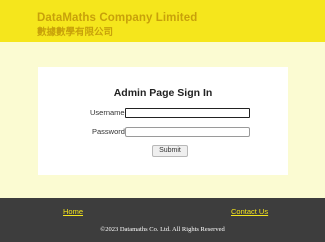 This screenshot has height=242, width=325. What do you see at coordinates (170, 151) in the screenshot?
I see `submit-button: Submit` at bounding box center [170, 151].